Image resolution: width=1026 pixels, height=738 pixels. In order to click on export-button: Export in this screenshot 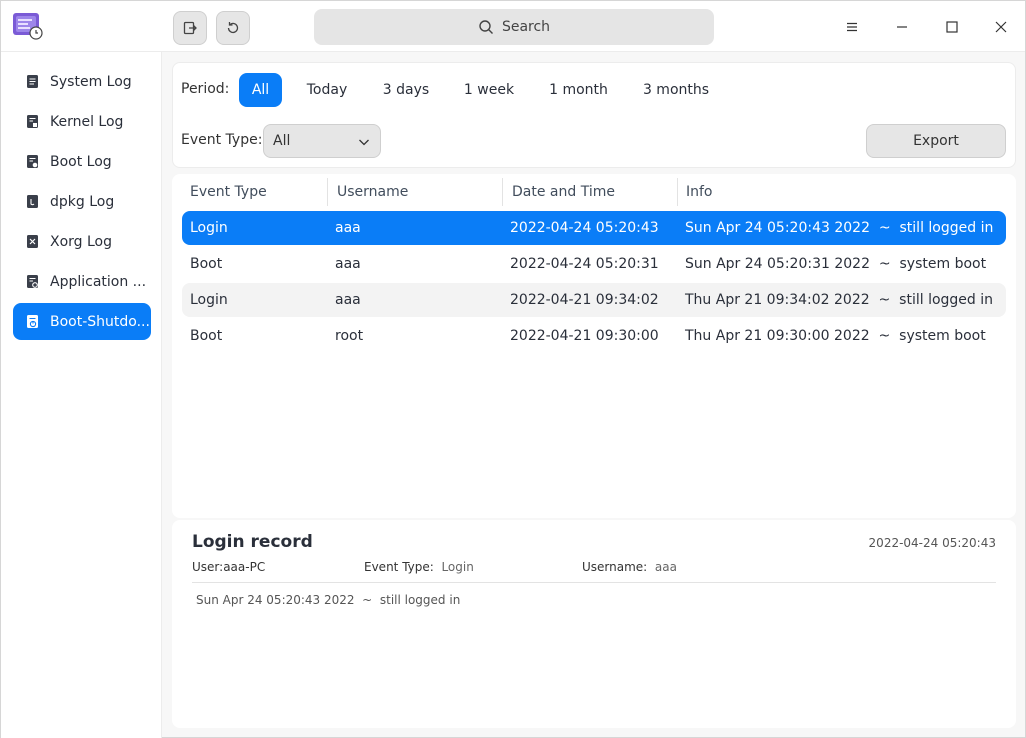, I will do `click(936, 141)`.